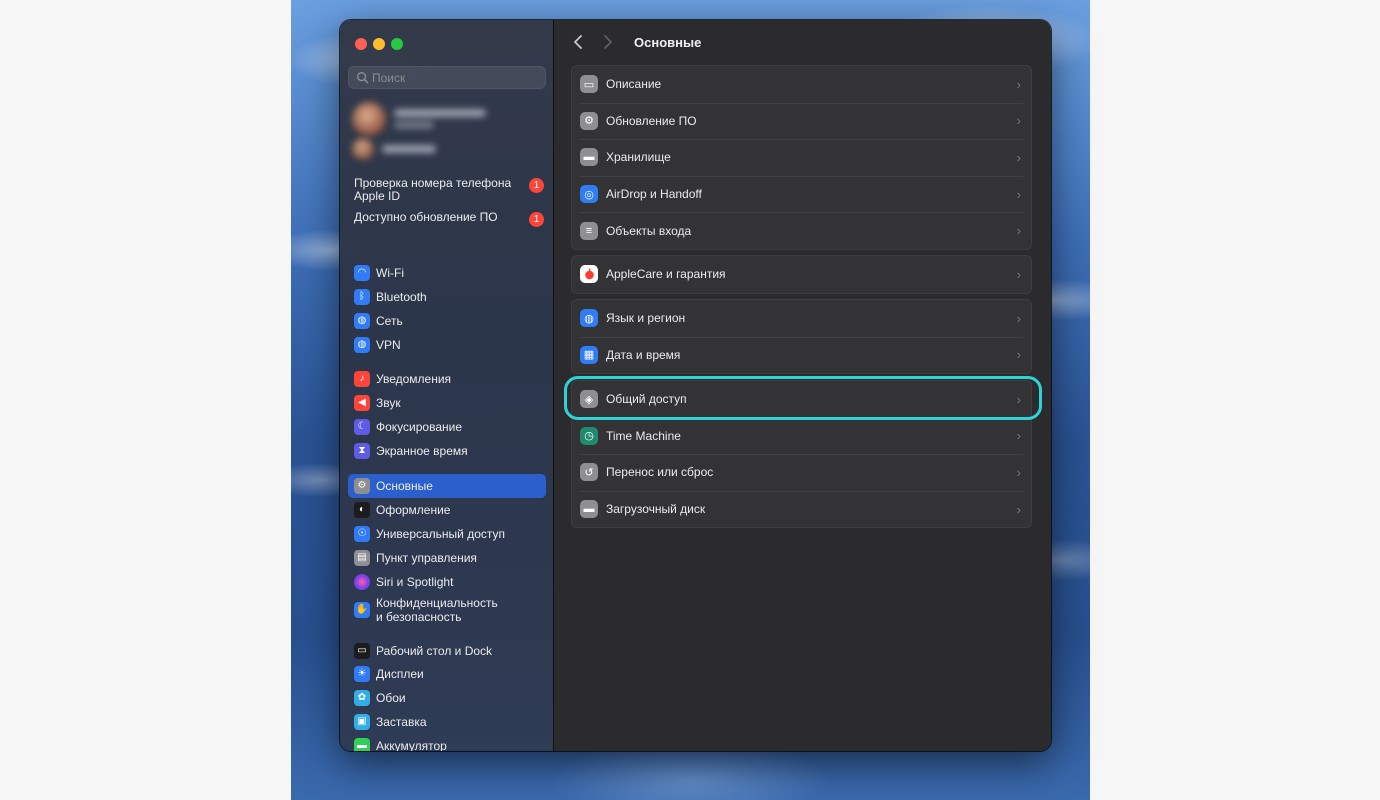 The height and width of the screenshot is (800, 1380). What do you see at coordinates (634, 84) in the screenshot?
I see `settings-row-label: Описание` at bounding box center [634, 84].